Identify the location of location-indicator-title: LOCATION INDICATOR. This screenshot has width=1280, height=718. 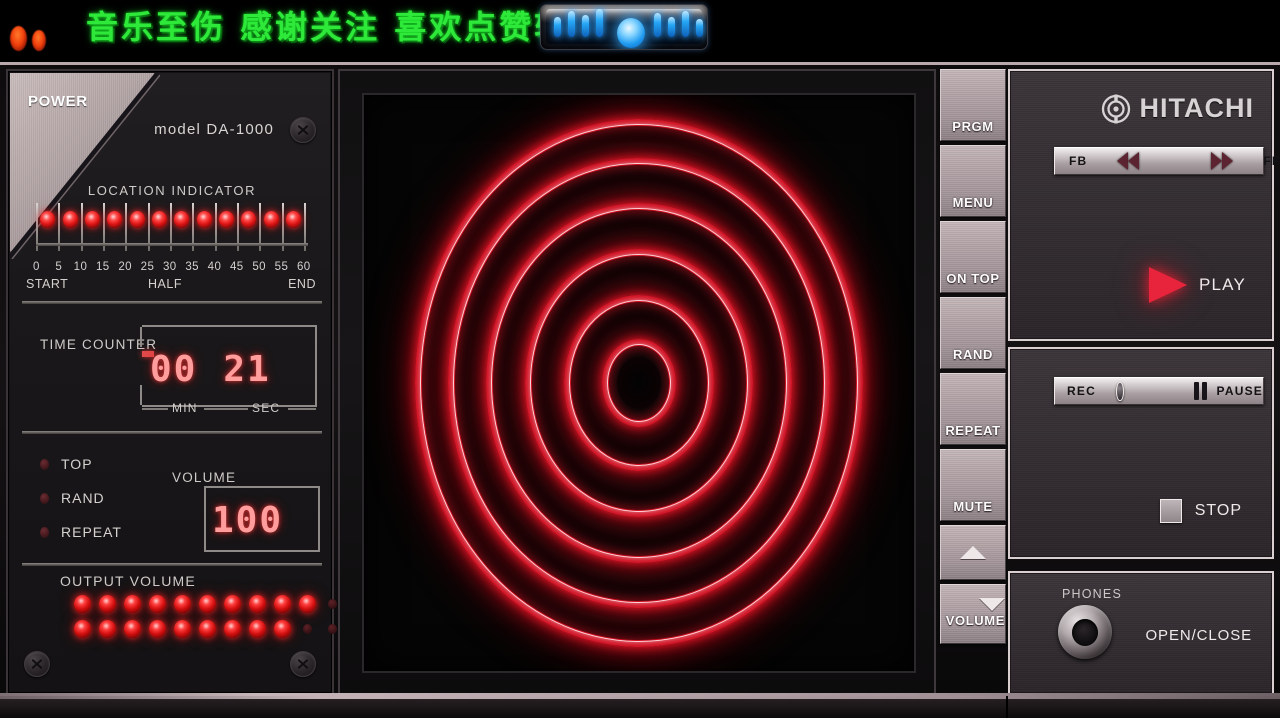
(172, 190).